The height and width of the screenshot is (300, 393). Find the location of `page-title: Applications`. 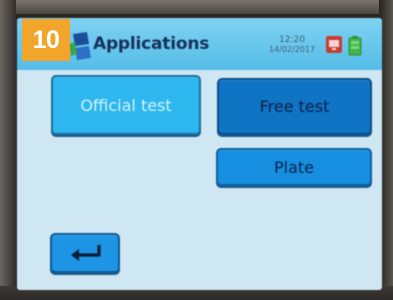

page-title: Applications is located at coordinates (151, 44).